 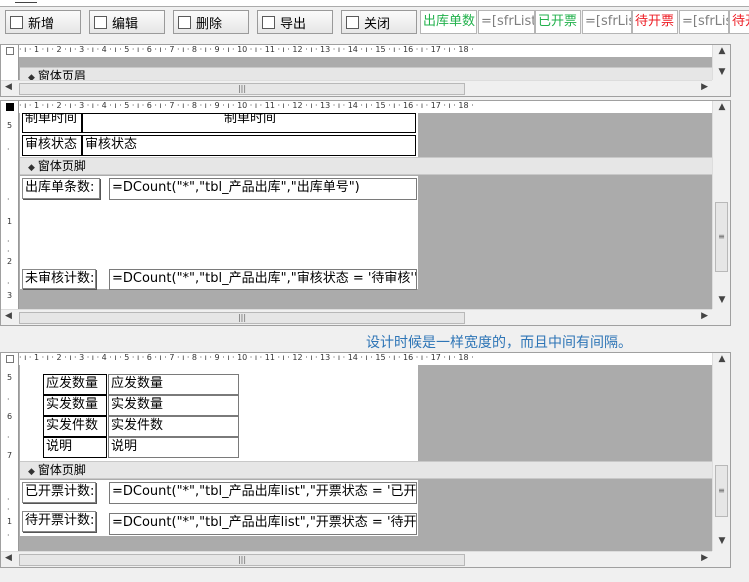 What do you see at coordinates (10, 455) in the screenshot?
I see `ruler-mark: 7` at bounding box center [10, 455].